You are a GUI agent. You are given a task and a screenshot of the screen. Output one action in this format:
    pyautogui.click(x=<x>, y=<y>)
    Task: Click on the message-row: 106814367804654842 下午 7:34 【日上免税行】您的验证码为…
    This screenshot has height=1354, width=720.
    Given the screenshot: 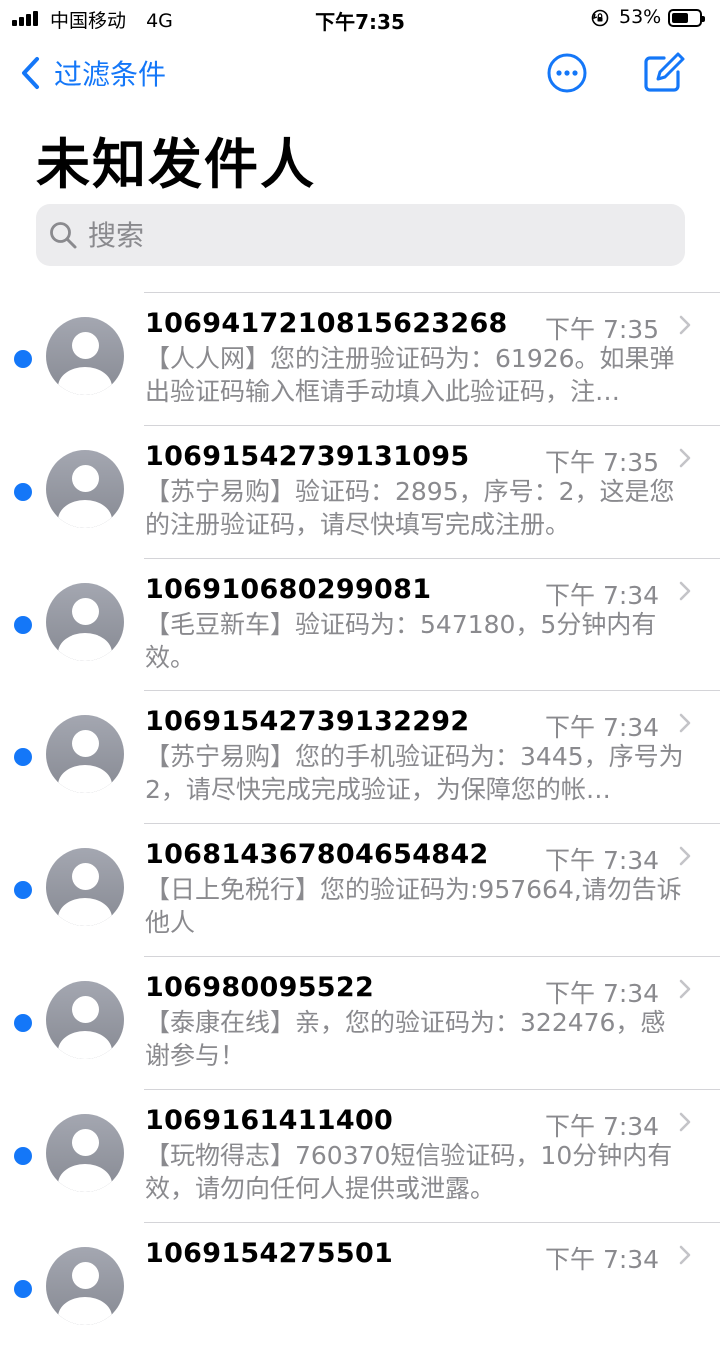 What is the action you would take?
    pyautogui.click(x=360, y=889)
    